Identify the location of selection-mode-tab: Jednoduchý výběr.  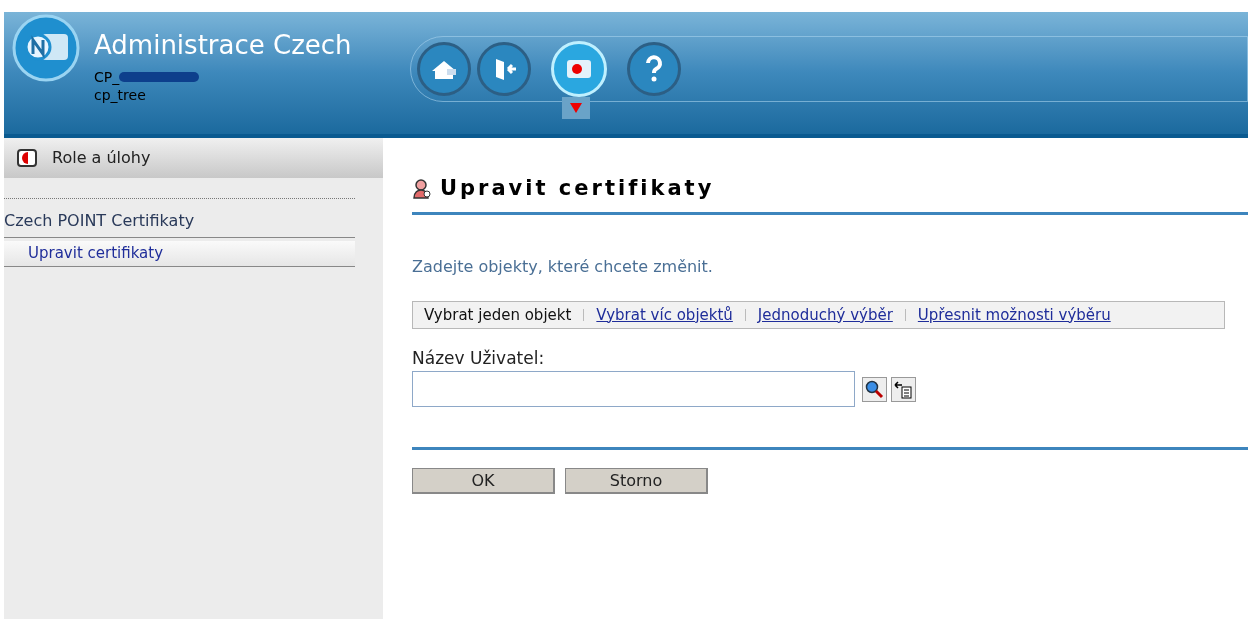
(825, 315).